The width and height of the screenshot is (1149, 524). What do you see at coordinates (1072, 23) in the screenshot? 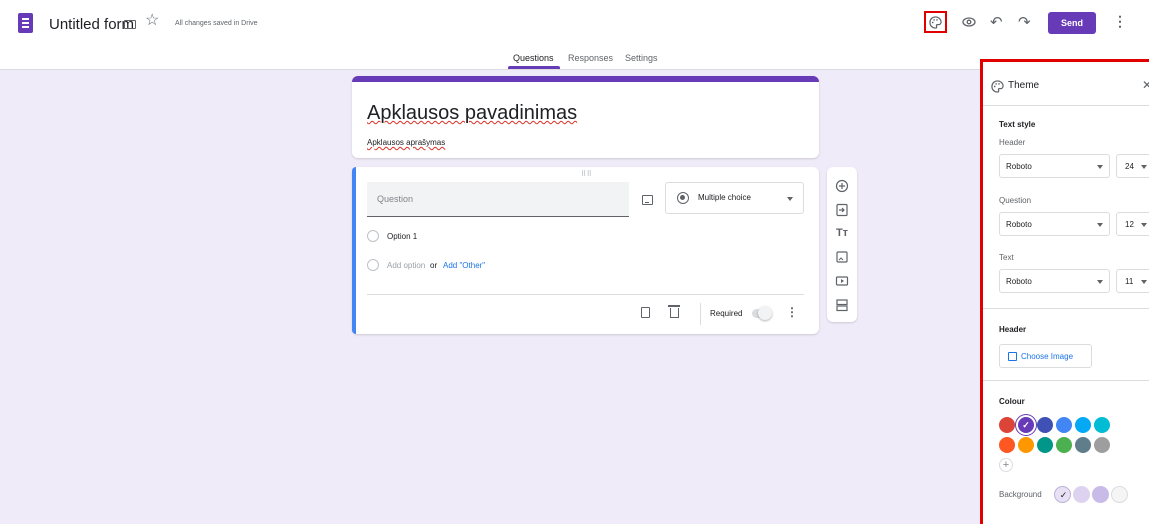
I see `send-button: Send` at bounding box center [1072, 23].